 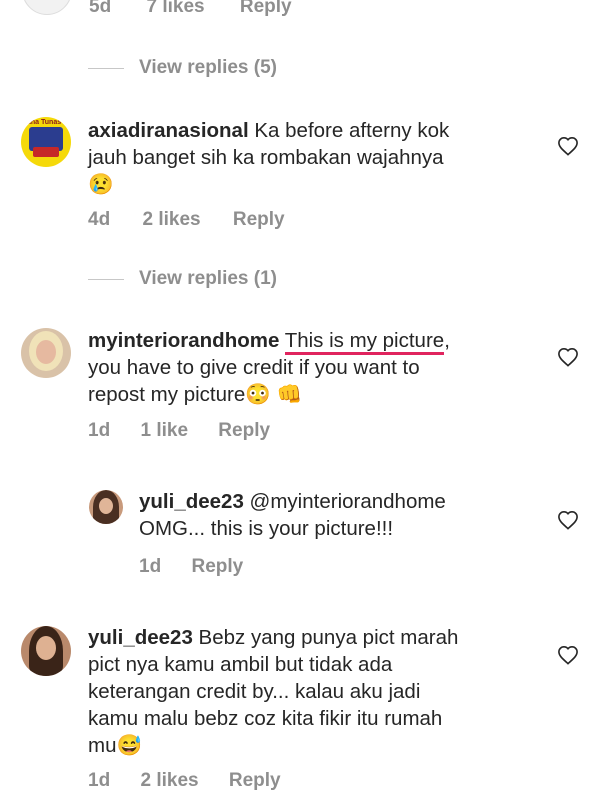 I want to click on comment-username: axiadiranasional, so click(x=168, y=130).